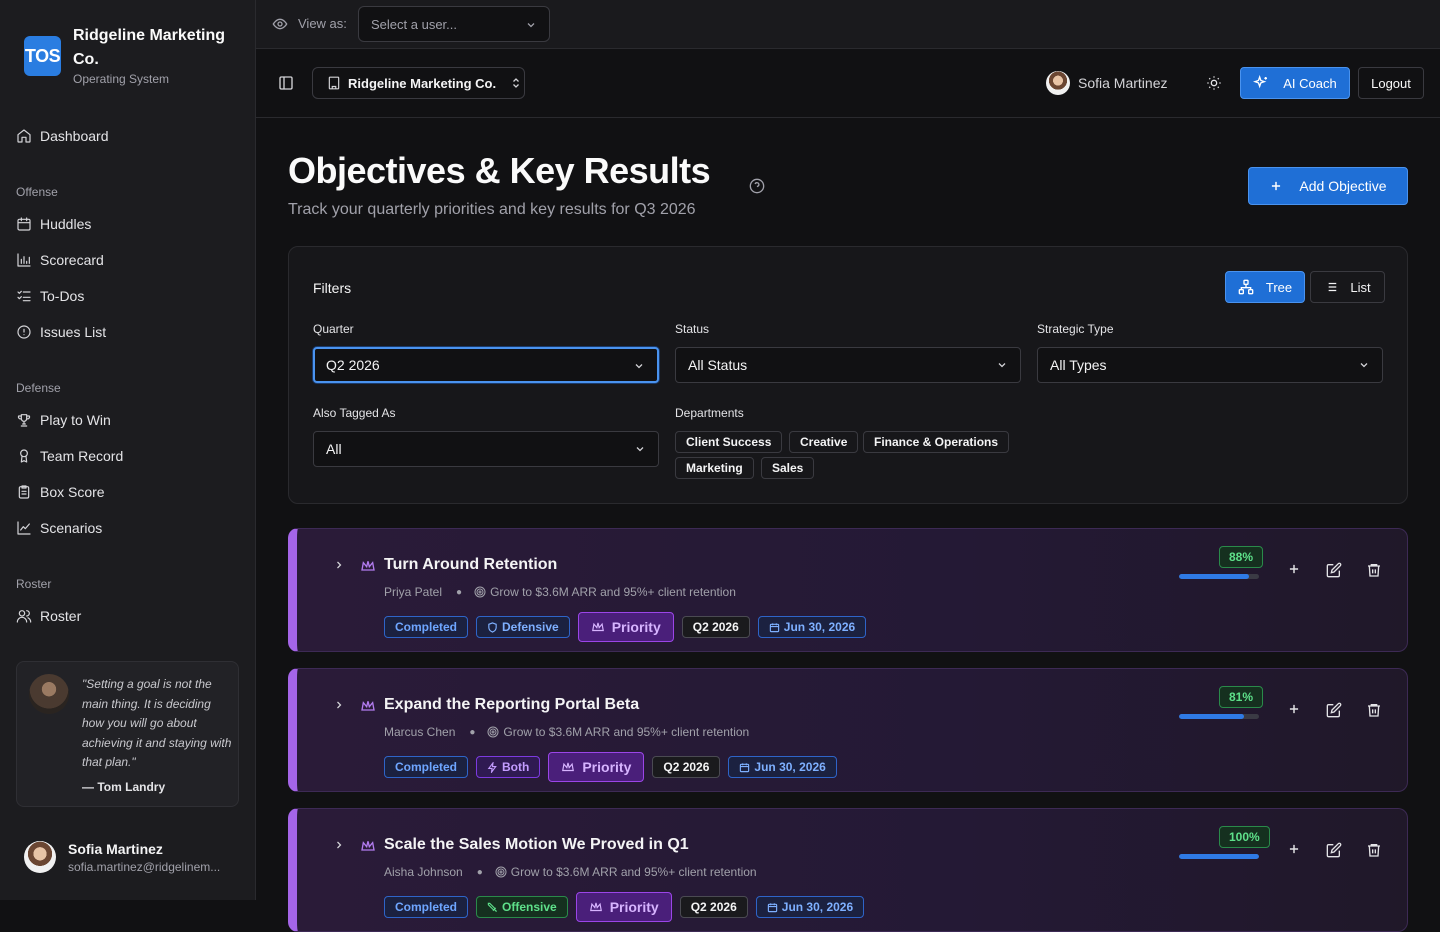  I want to click on sidebar-item-roster: Roster, so click(48, 616).